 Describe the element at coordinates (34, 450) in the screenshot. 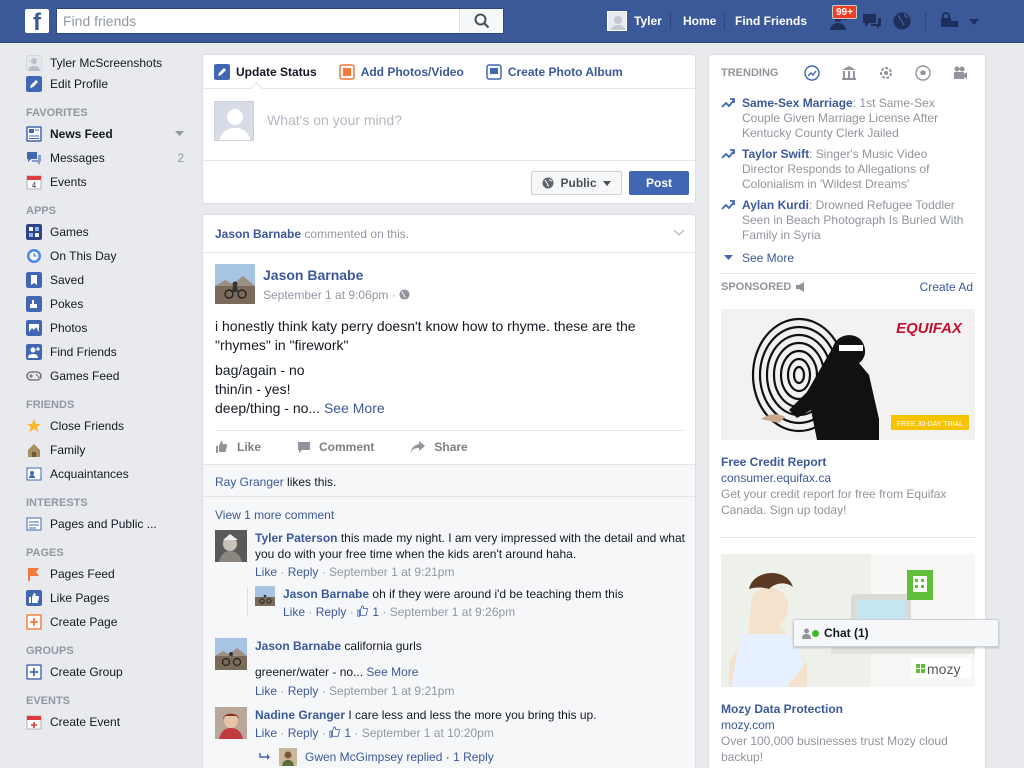

I see `house-icon` at that location.